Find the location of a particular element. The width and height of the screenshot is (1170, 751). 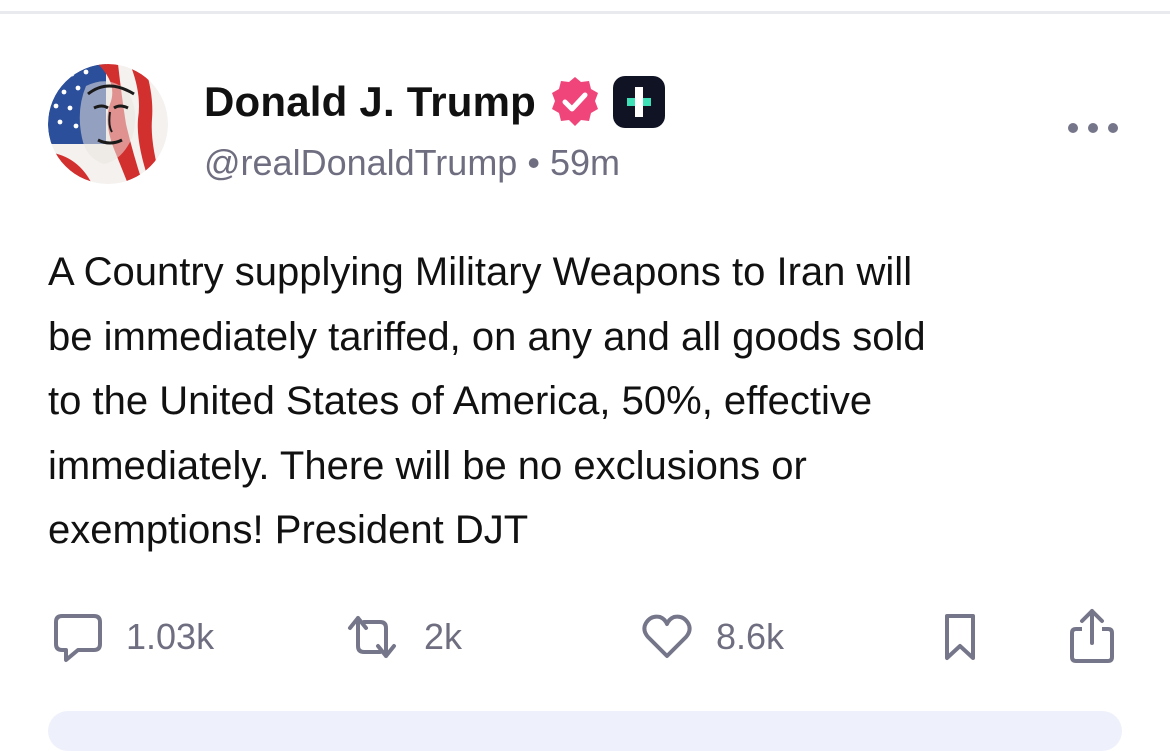

reply-button: 1.03k is located at coordinates (133, 637).